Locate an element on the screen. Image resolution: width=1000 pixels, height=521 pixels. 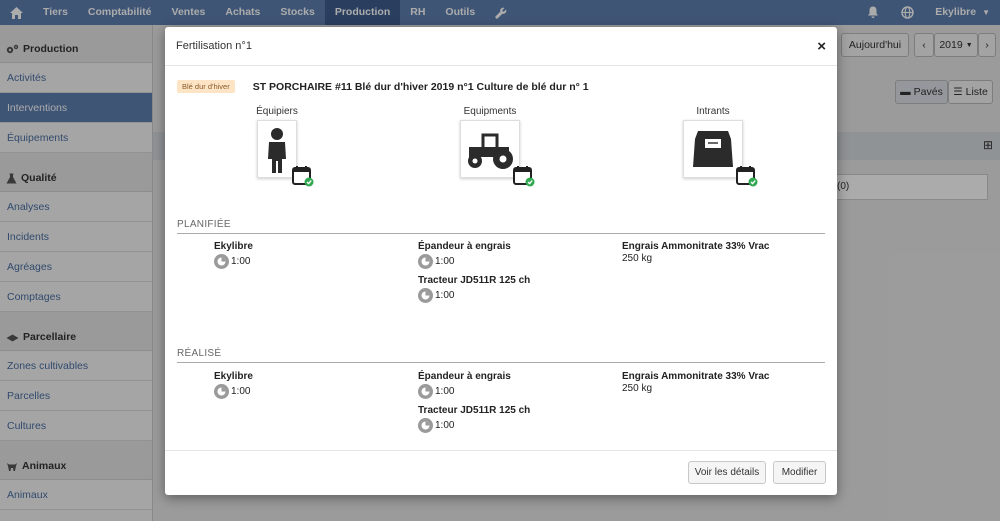
modal-footer: Voir les détails Modifier is located at coordinates (501, 472).